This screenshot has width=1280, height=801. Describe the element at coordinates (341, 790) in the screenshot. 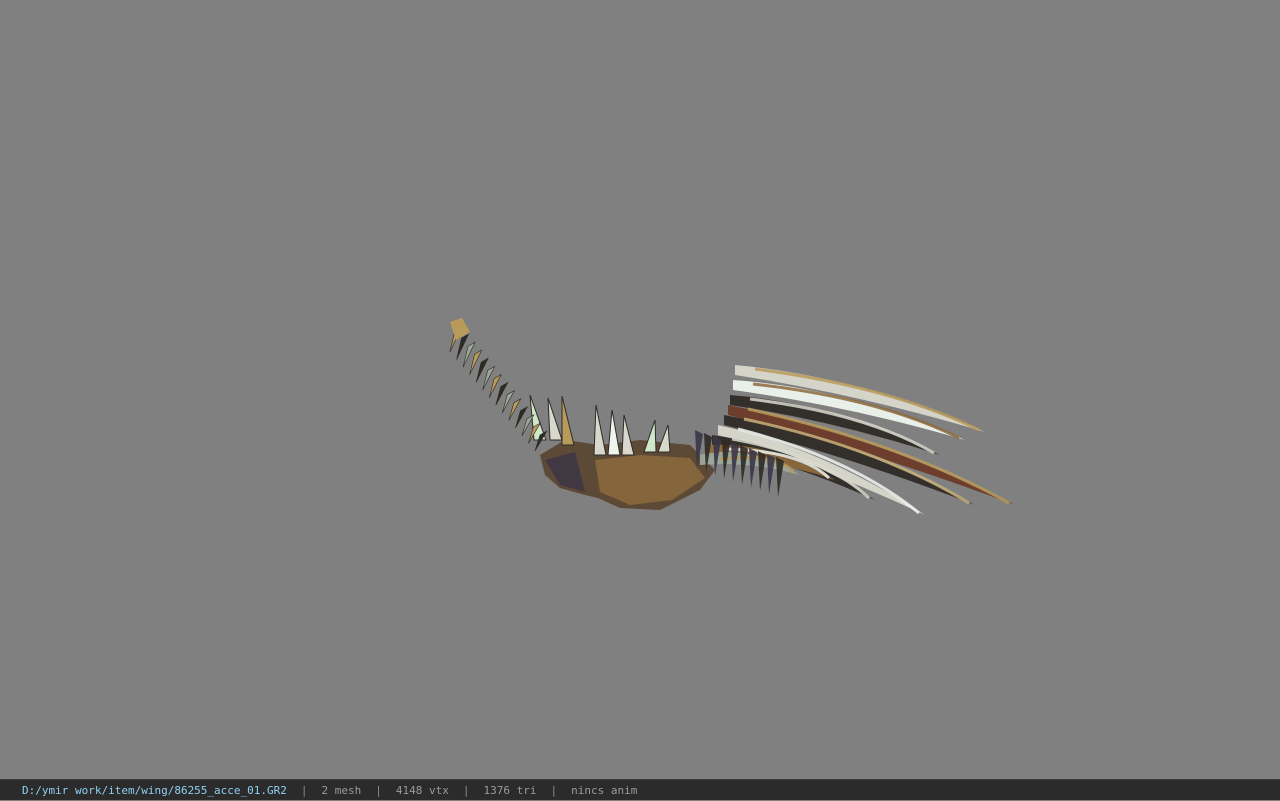

I see `mesh-count: 2 mesh` at that location.